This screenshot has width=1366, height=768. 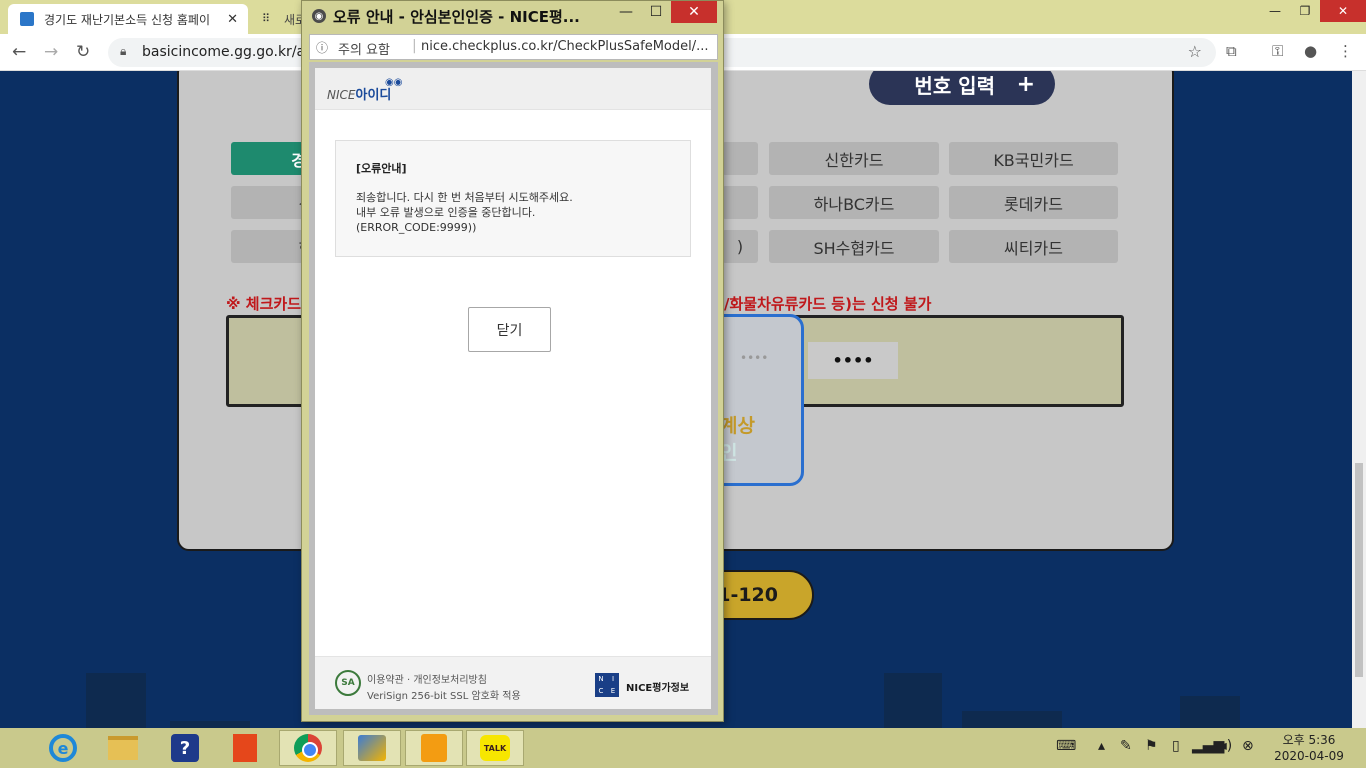 What do you see at coordinates (1224, 746) in the screenshot?
I see `volume-icon: ◄)` at bounding box center [1224, 746].